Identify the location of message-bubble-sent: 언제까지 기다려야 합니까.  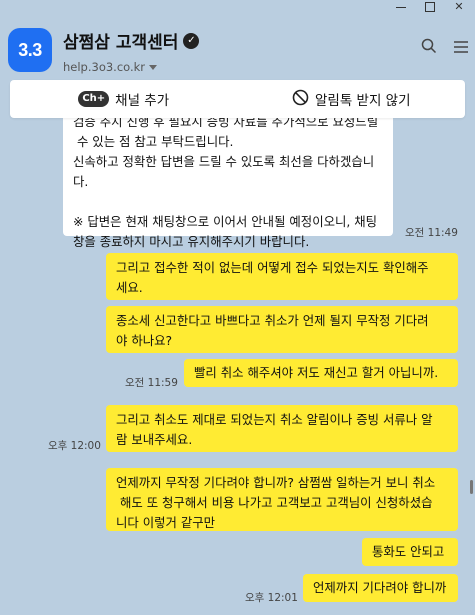
(380, 588).